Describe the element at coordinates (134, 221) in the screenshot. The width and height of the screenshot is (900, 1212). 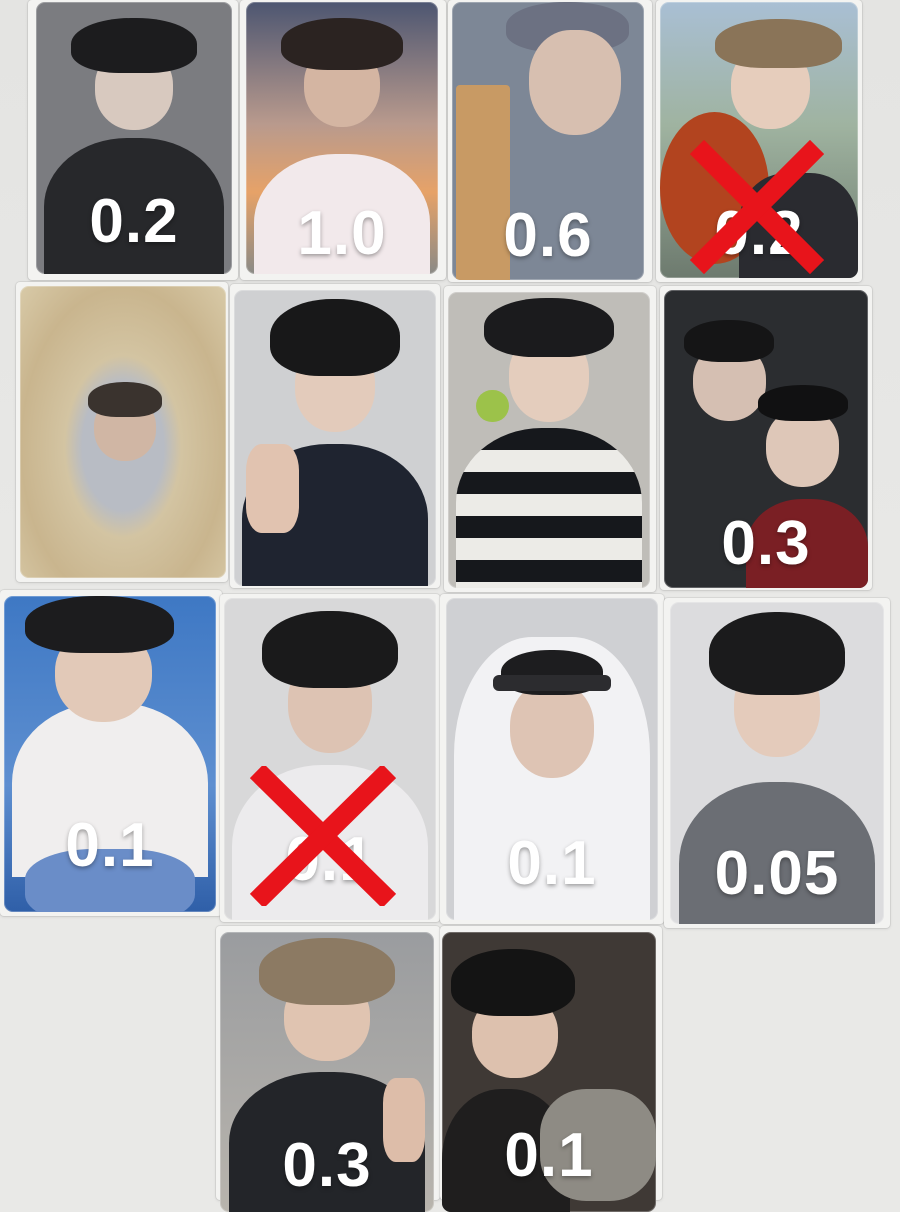
I see `price-label: 0.2` at that location.